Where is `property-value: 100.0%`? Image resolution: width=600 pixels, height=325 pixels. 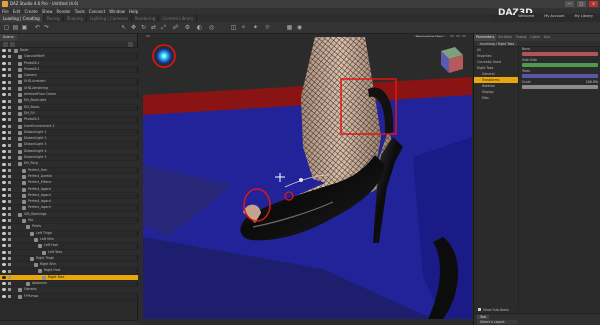 property-value: 100.0% is located at coordinates (592, 82).